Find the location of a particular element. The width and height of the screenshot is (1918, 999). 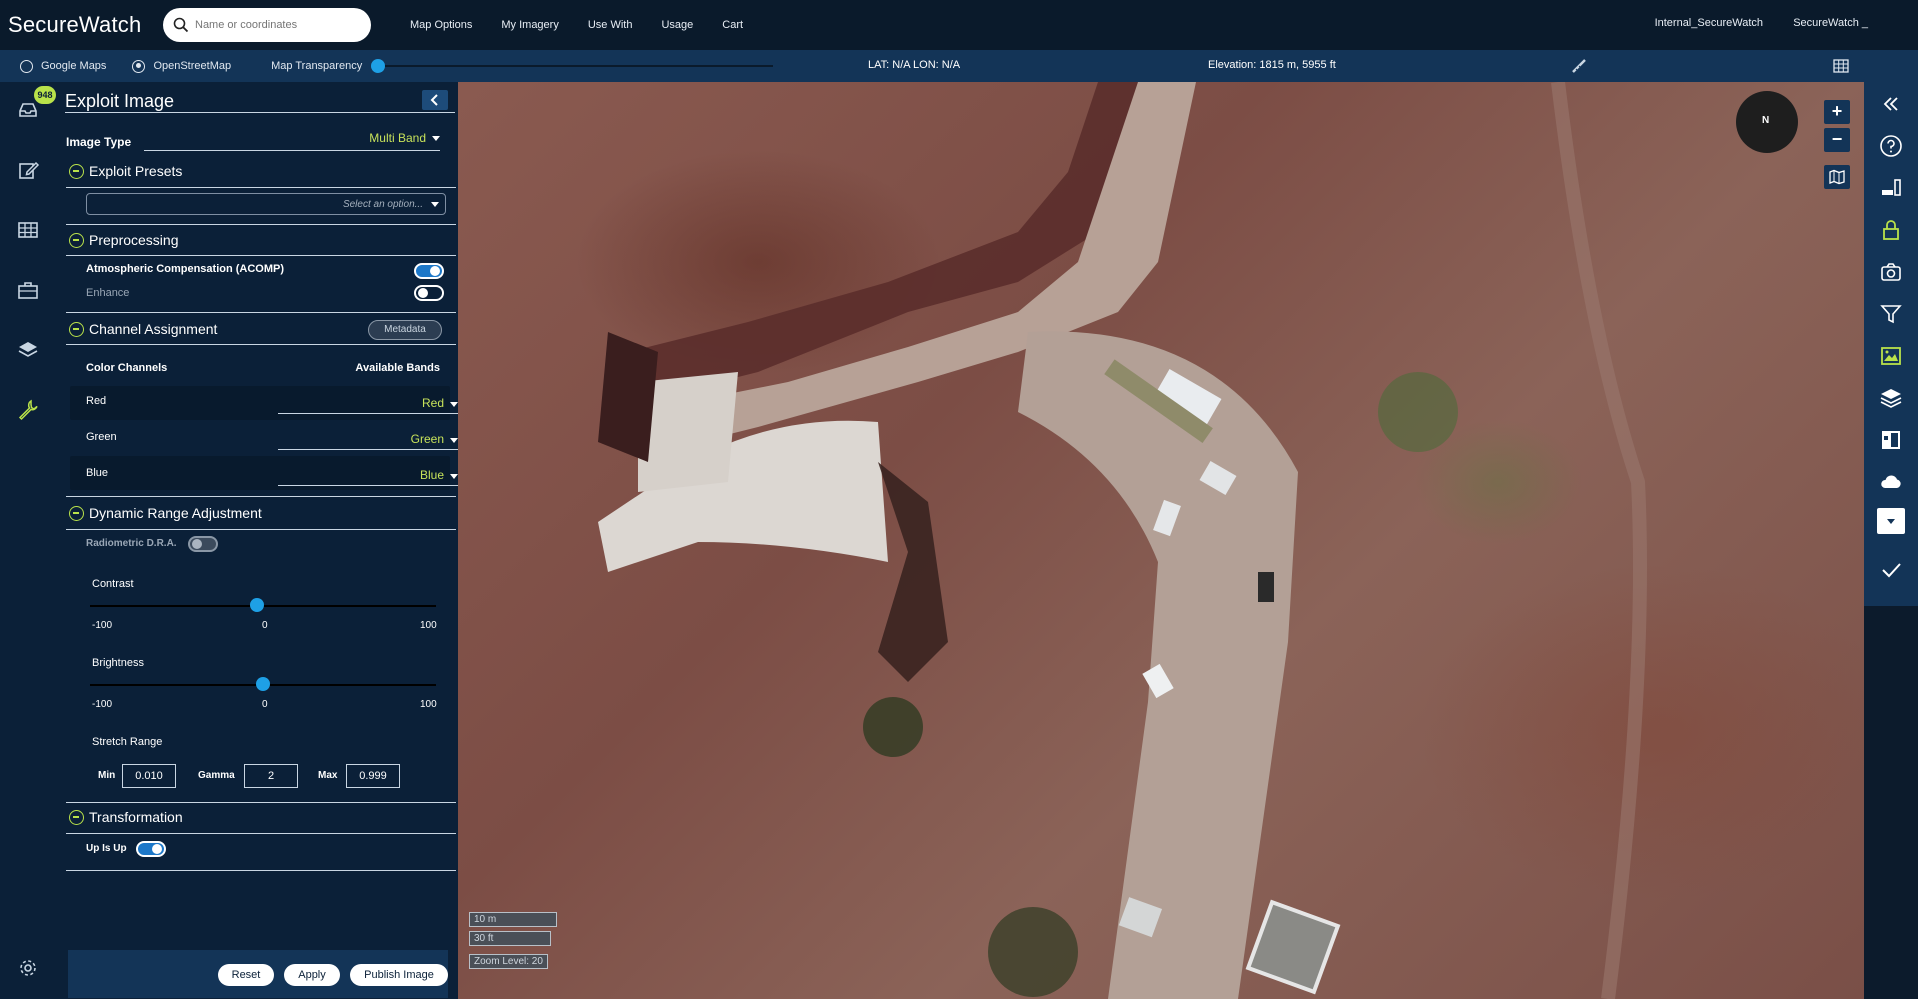

help-icon is located at coordinates (1891, 146).